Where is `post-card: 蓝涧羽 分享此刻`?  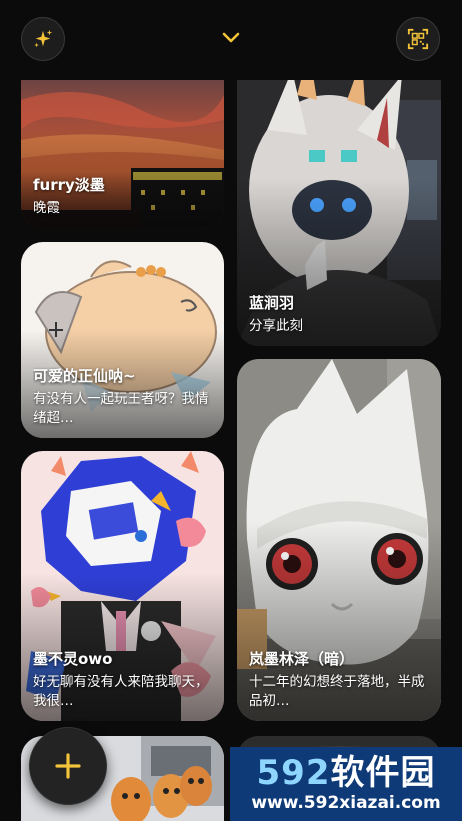
post-card: 蓝涧羽 分享此刻 is located at coordinates (339, 213).